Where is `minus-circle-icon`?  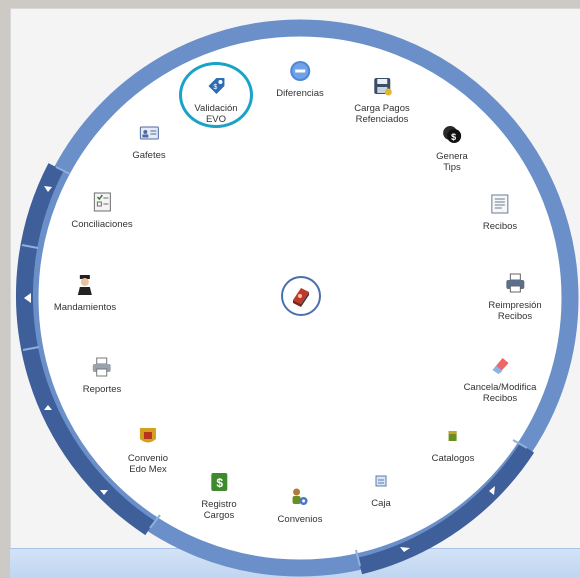 minus-circle-icon is located at coordinates (300, 71).